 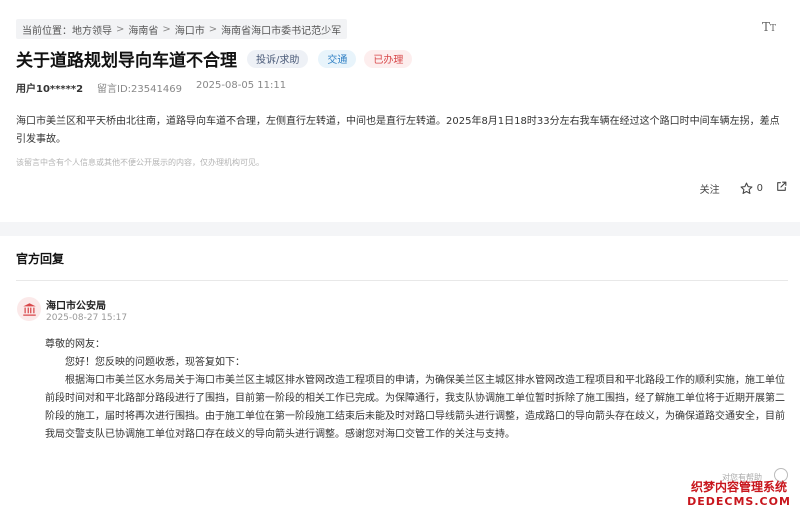 What do you see at coordinates (402, 280) in the screenshot?
I see `divider` at bounding box center [402, 280].